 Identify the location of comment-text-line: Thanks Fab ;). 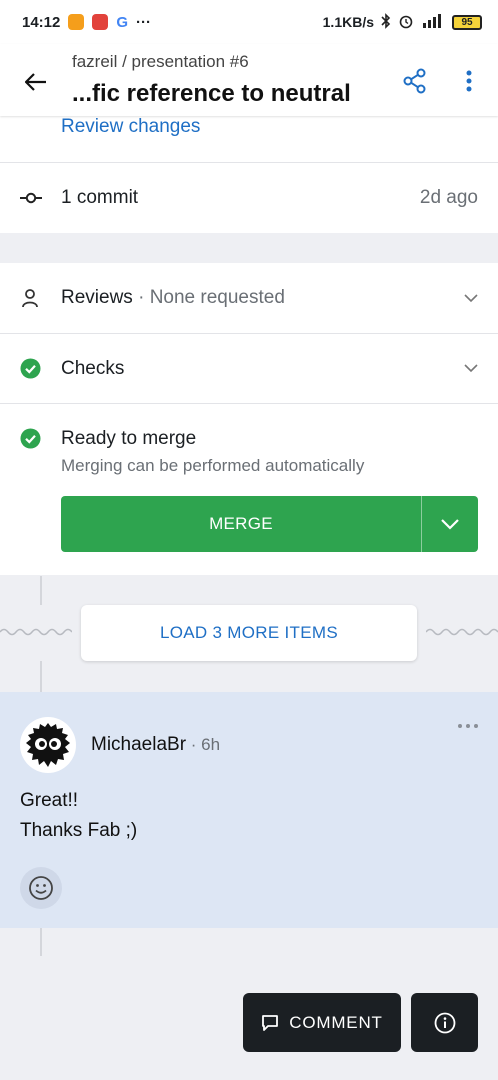
(79, 830).